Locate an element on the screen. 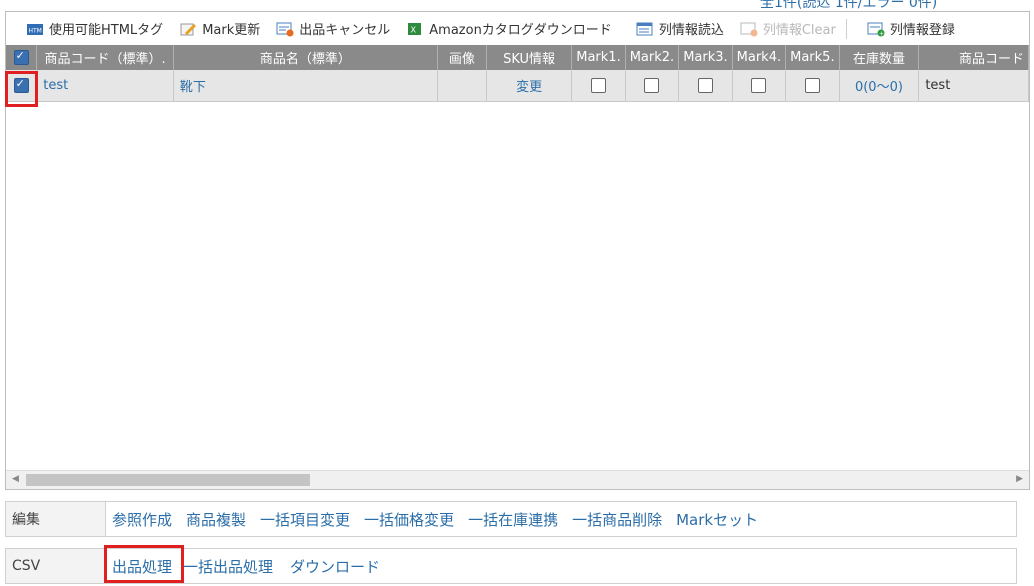  column-save-button: + 列情報登録 is located at coordinates (911, 29).